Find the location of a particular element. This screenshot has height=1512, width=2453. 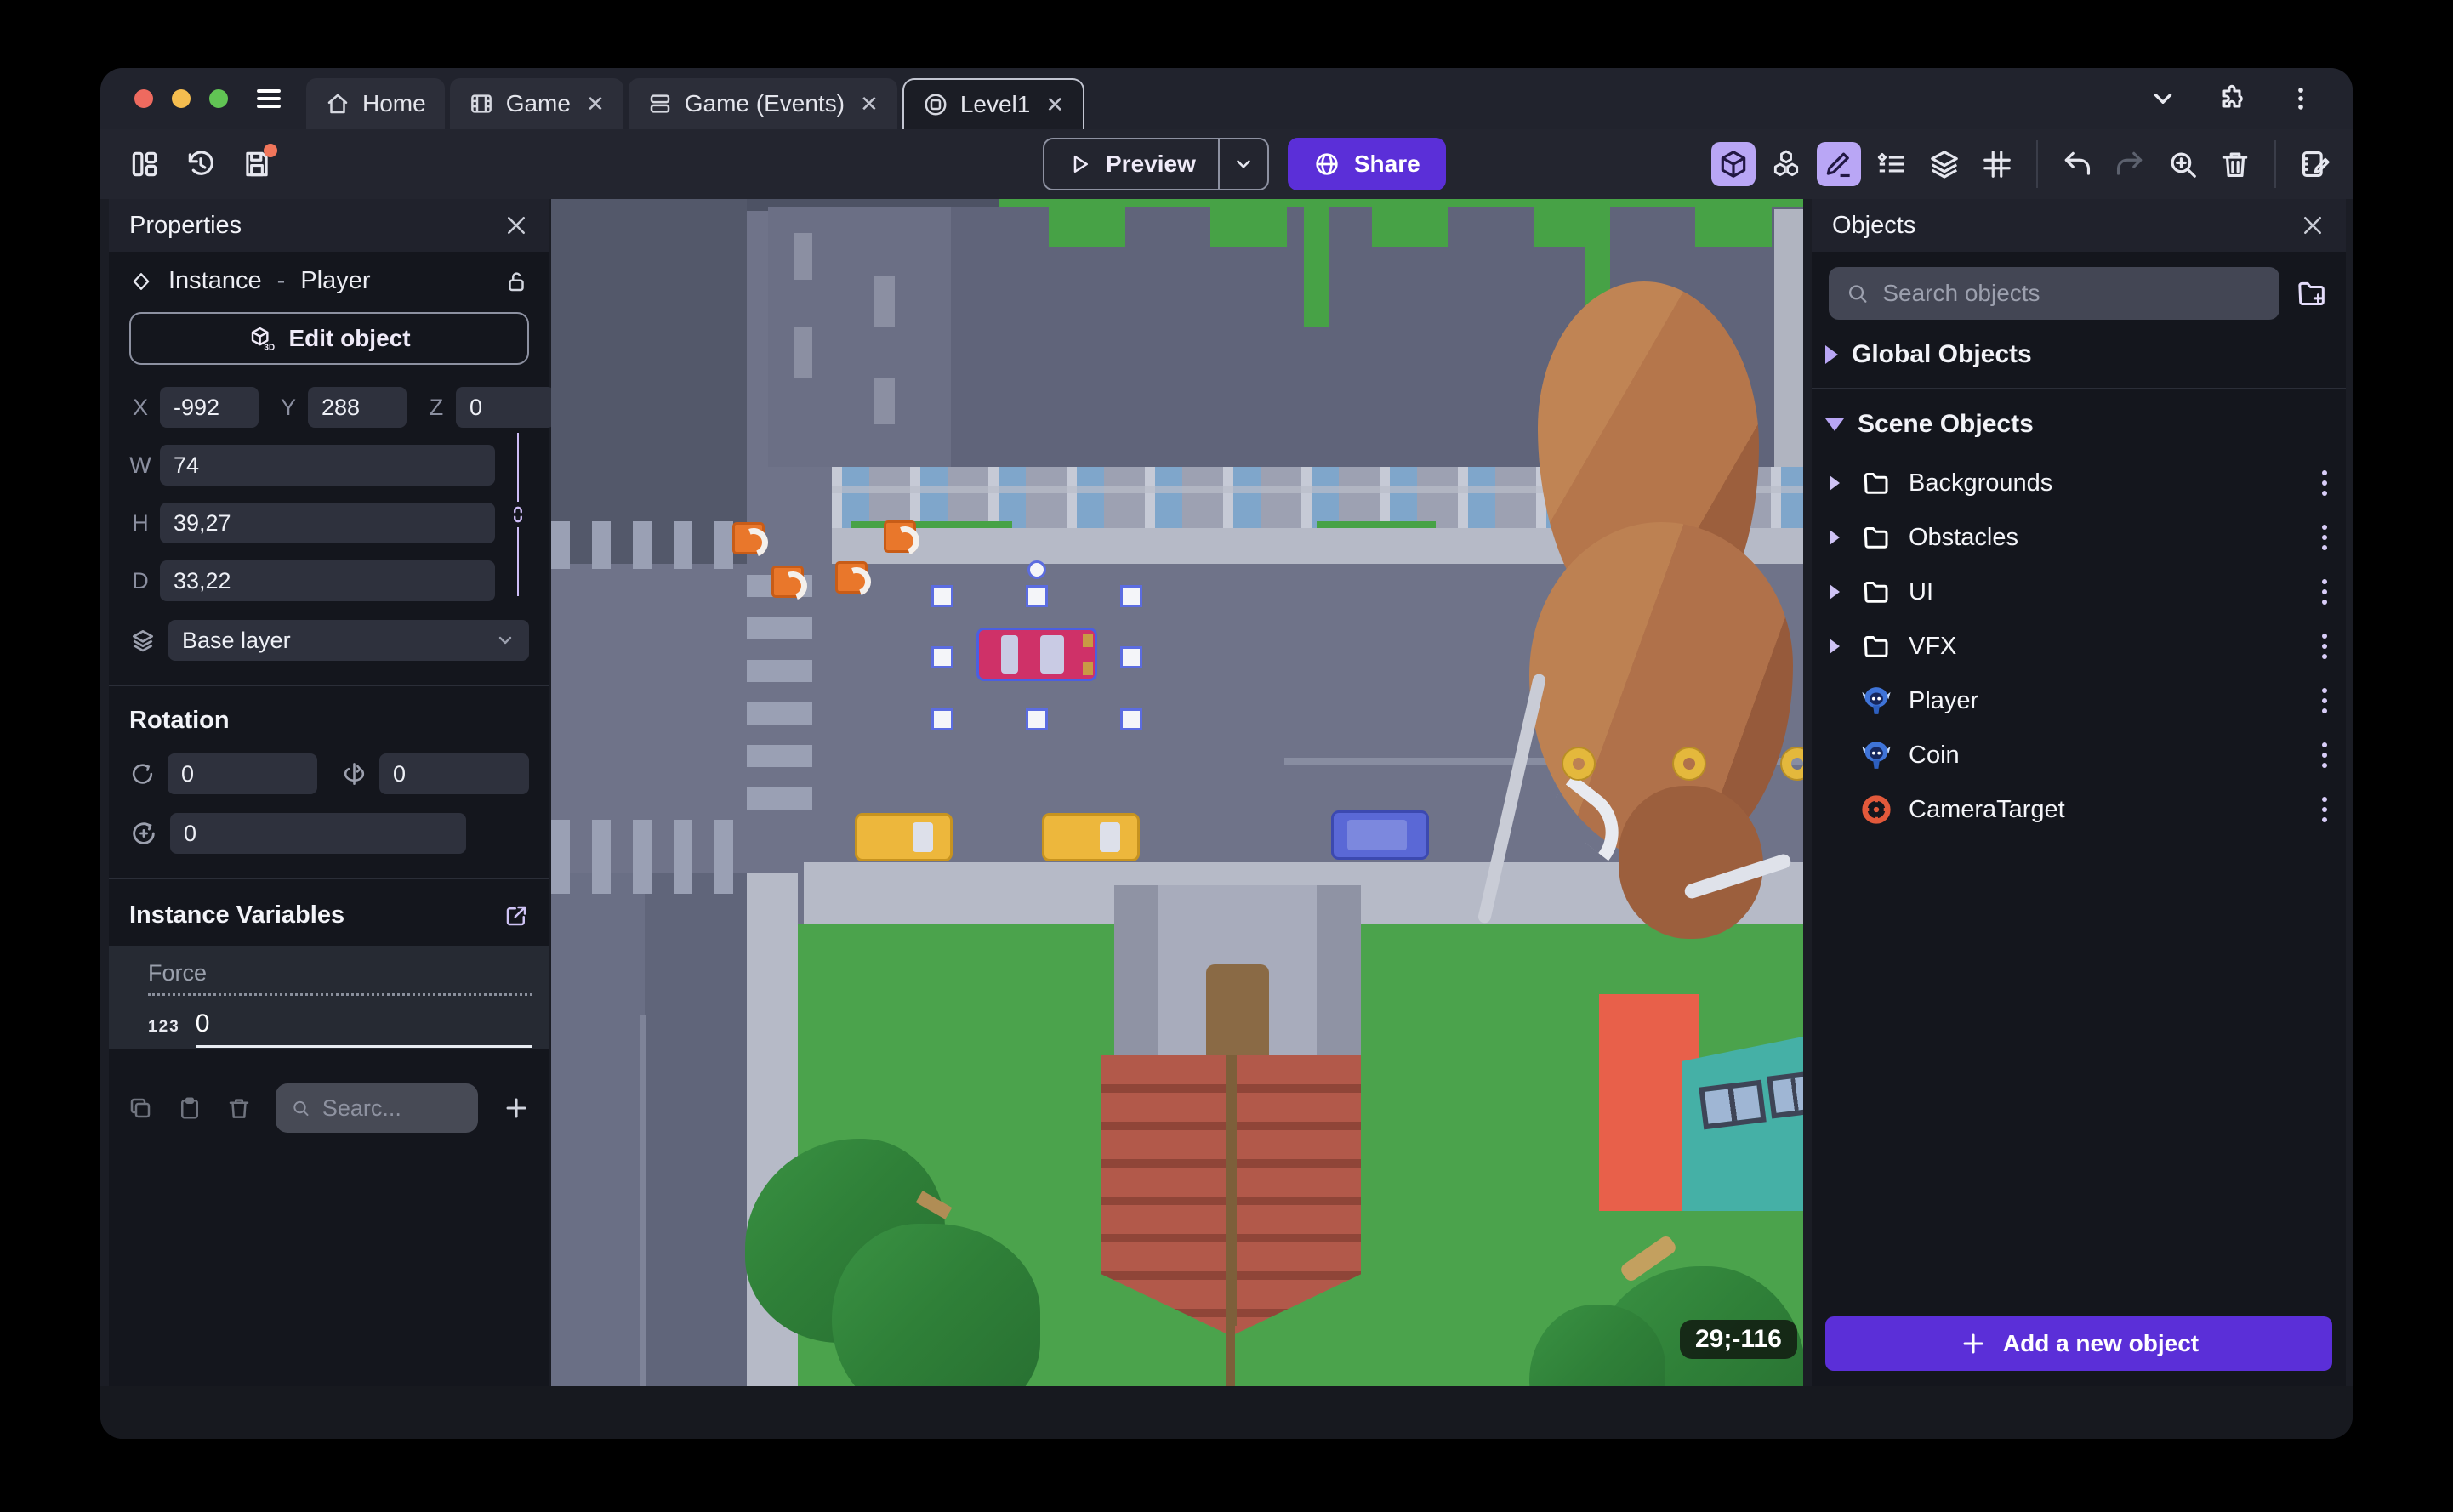

resize-handle-e is located at coordinates (1131, 657).